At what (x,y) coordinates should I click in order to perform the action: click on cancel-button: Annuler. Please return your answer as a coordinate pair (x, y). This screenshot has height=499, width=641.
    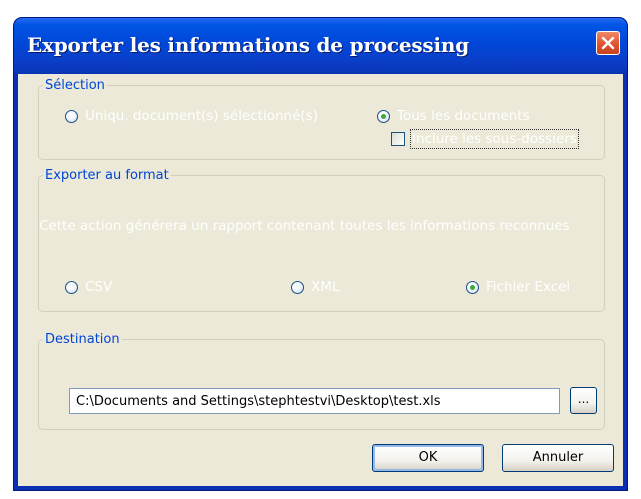
    Looking at the image, I should click on (558, 458).